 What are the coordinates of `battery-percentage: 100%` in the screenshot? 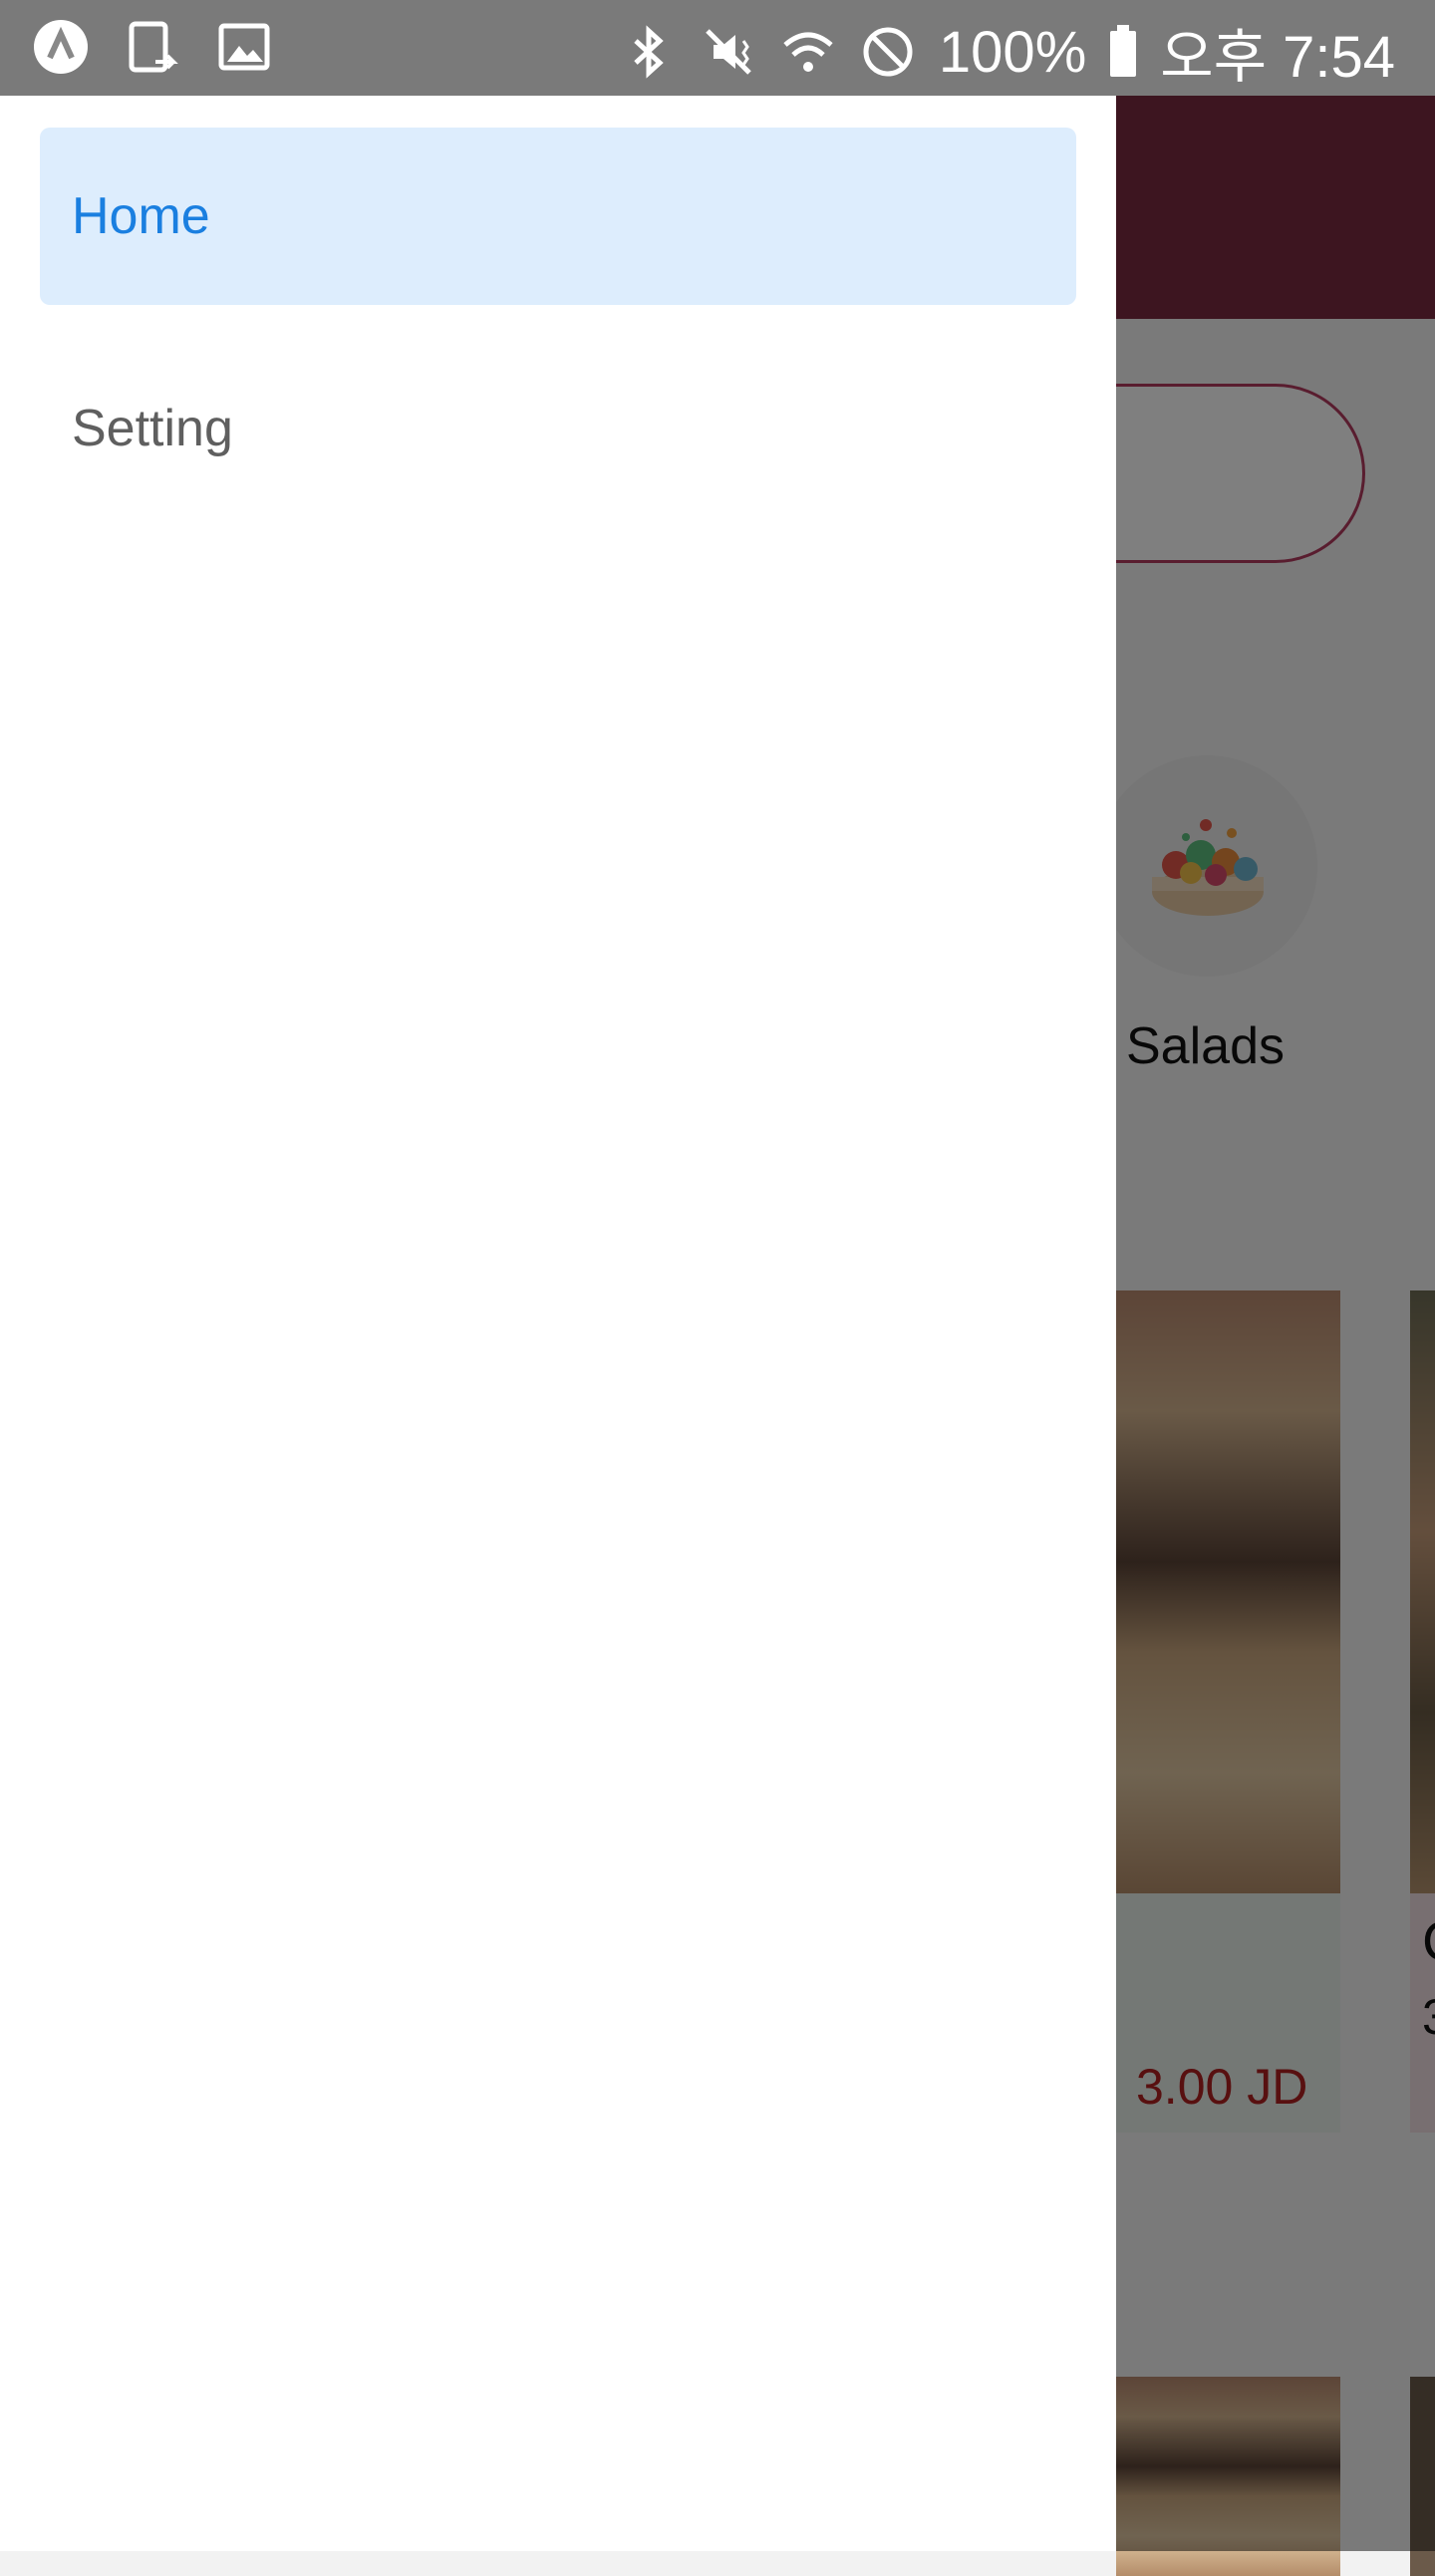 It's located at (1012, 52).